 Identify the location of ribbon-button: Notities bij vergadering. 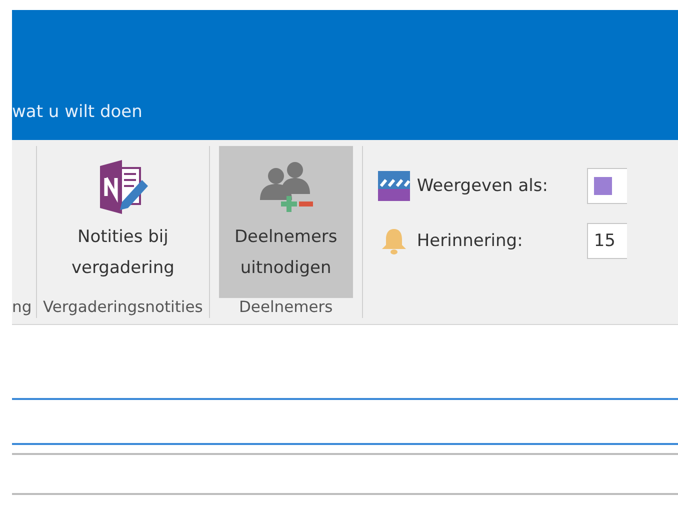
(123, 222).